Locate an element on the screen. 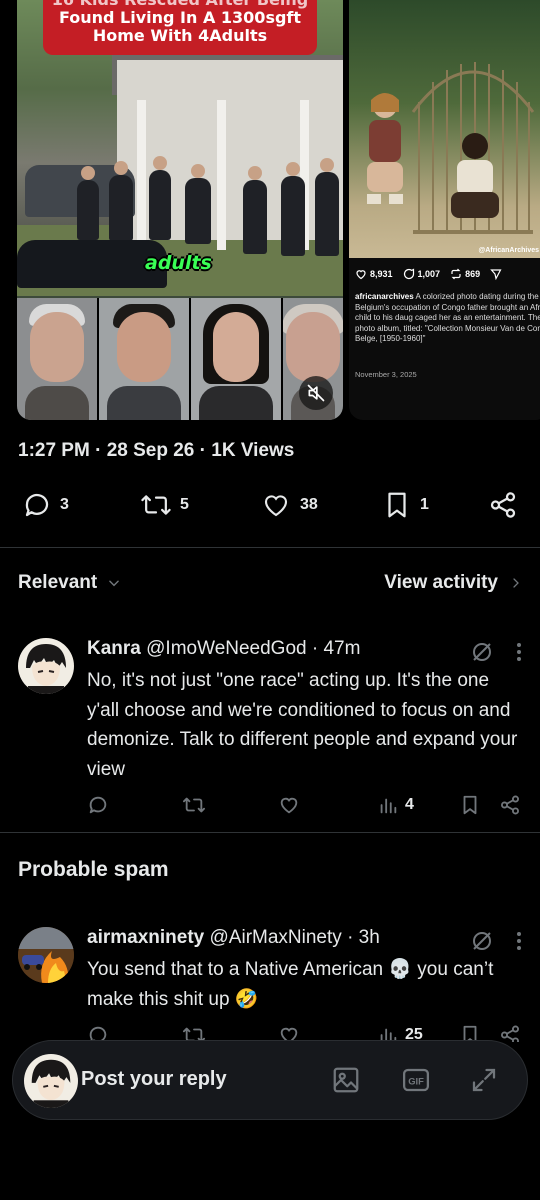 The width and height of the screenshot is (540, 1200). archive-photo is located at coordinates (444, 129).